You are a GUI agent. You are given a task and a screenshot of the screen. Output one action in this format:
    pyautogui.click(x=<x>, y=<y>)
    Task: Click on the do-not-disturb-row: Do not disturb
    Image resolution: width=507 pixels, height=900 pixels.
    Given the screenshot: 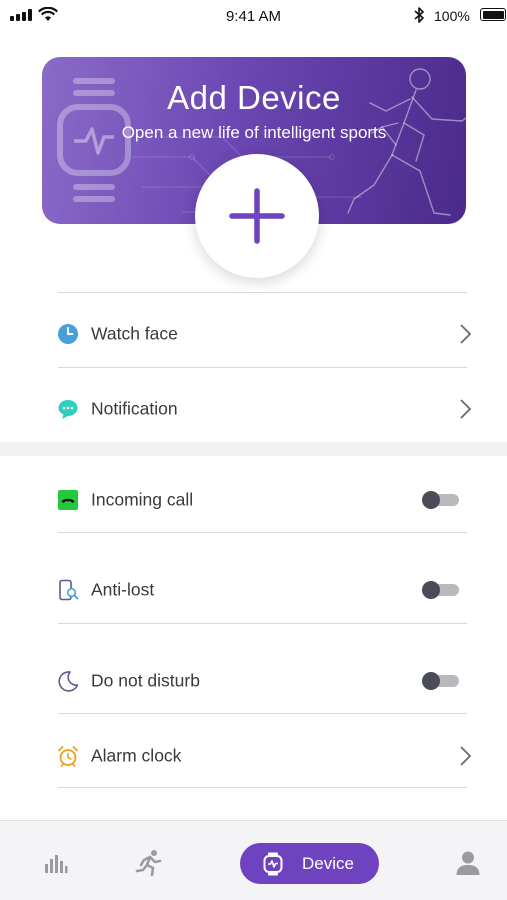 What is the action you would take?
    pyautogui.click(x=253, y=681)
    